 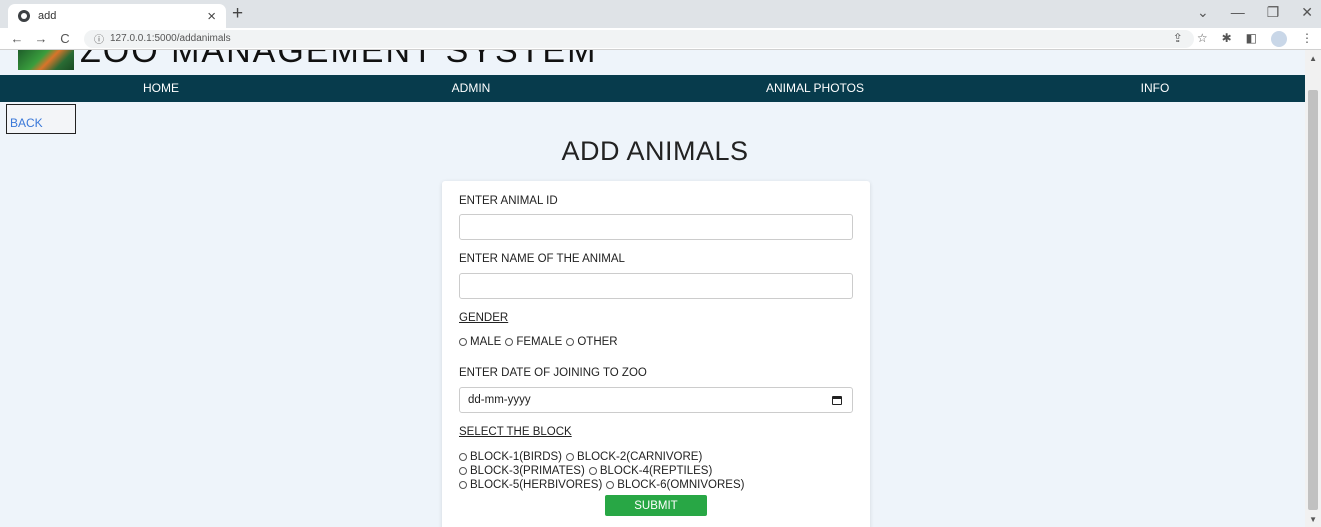 What do you see at coordinates (1155, 88) in the screenshot?
I see `nav-info-link: INFO` at bounding box center [1155, 88].